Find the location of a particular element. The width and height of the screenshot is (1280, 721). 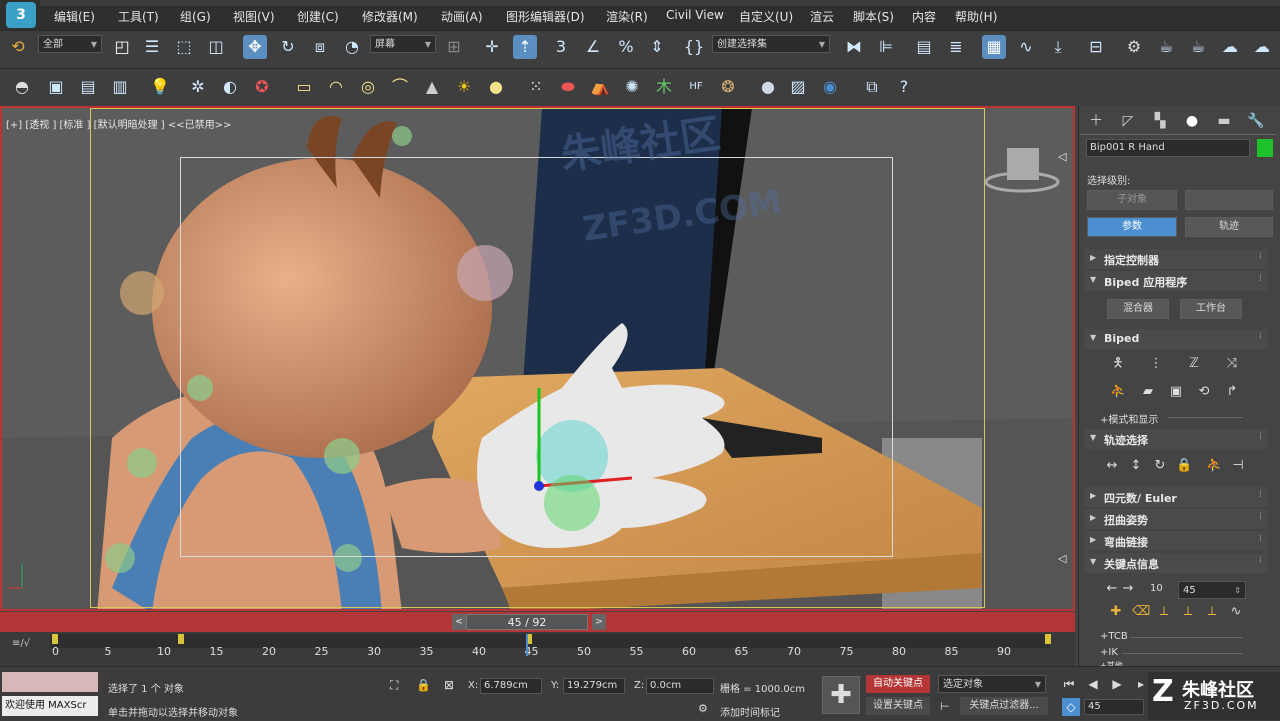

particles-icon: ⁙ is located at coordinates (536, 87).